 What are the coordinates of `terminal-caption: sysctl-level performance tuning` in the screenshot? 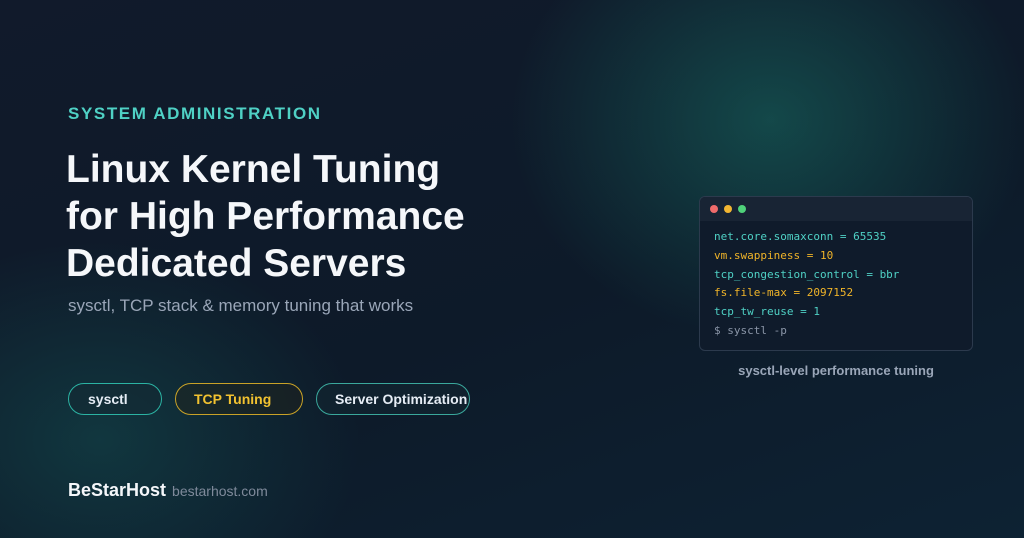 It's located at (836, 370).